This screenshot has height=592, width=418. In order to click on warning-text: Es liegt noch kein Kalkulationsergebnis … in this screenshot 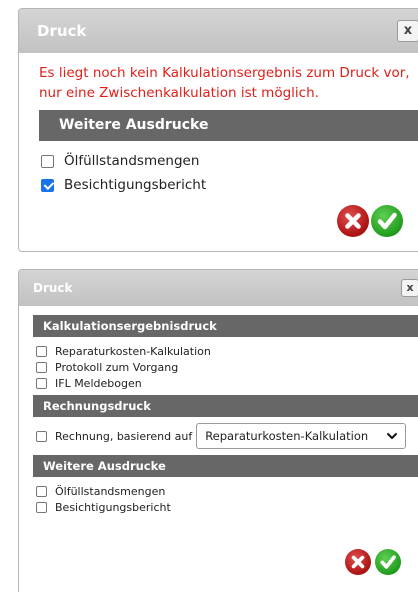, I will do `click(218, 78)`.